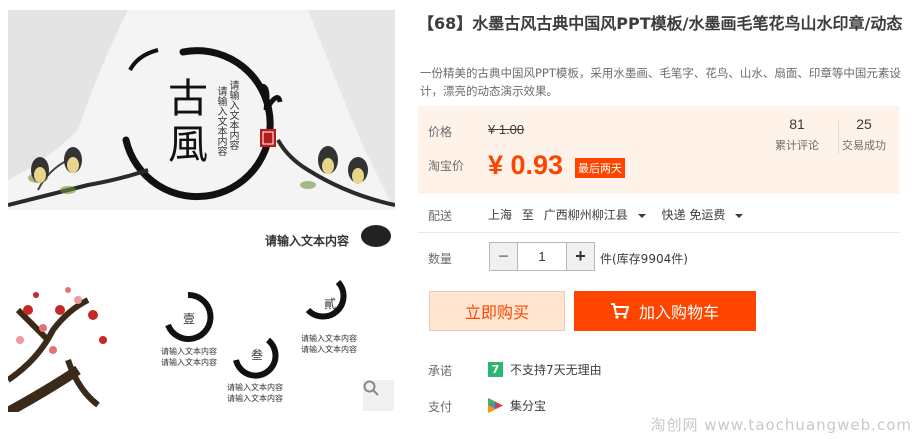 This screenshot has height=439, width=922. Describe the element at coordinates (257, 355) in the screenshot. I see `circle-char-3: 叁` at that location.